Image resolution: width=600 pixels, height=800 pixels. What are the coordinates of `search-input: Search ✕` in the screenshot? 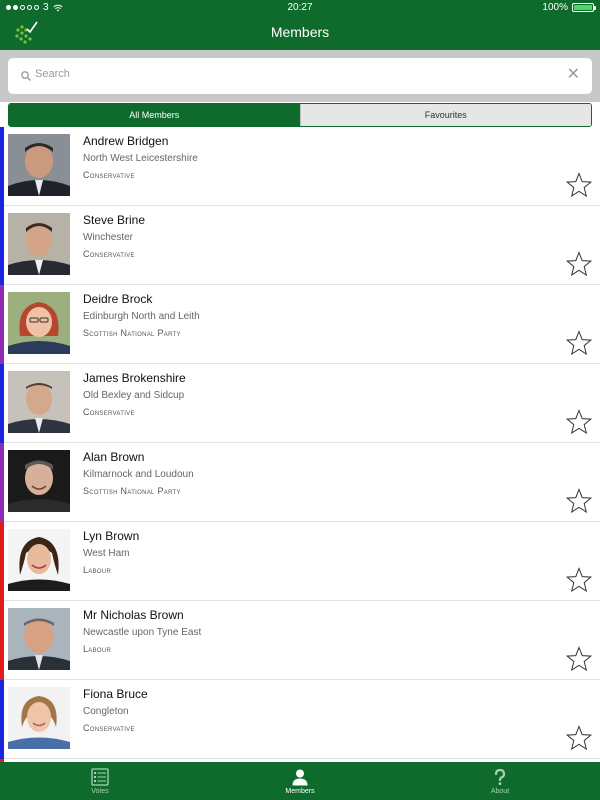 It's located at (300, 76).